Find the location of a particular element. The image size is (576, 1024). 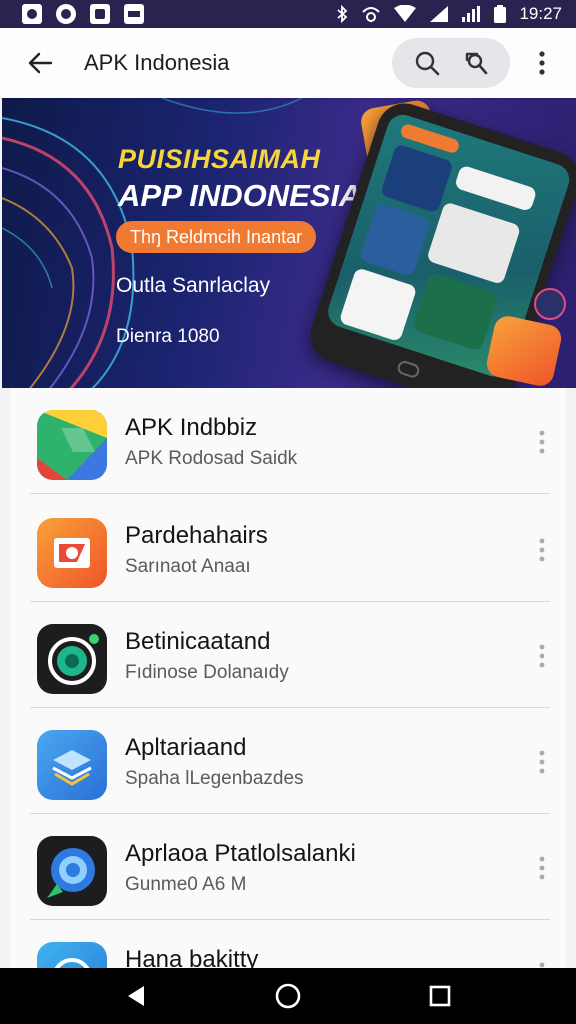

app-title: Apltariaand is located at coordinates (186, 747).